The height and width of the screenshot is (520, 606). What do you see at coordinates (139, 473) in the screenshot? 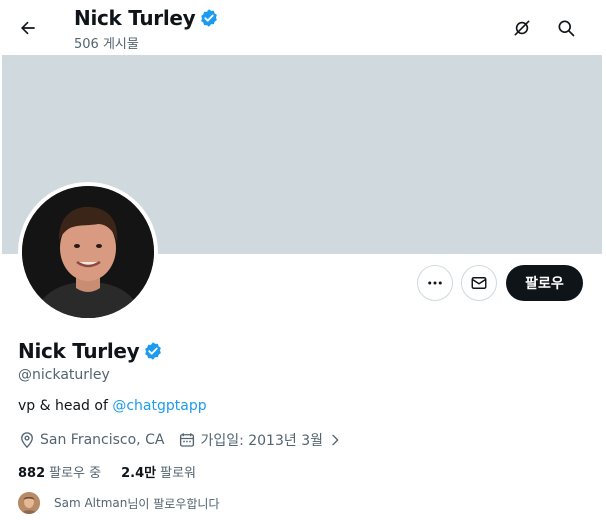
I see `followers-count: 2.4만` at bounding box center [139, 473].